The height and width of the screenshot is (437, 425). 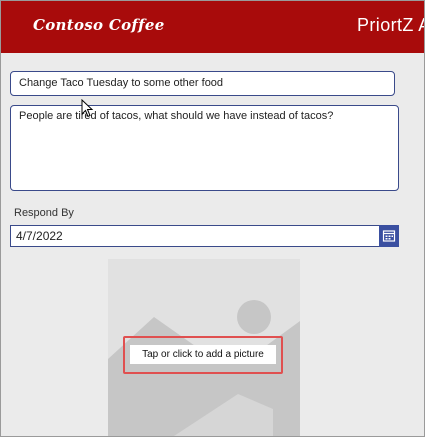 I want to click on add-picture-label: Tap or click to add a picture, so click(x=203, y=354).